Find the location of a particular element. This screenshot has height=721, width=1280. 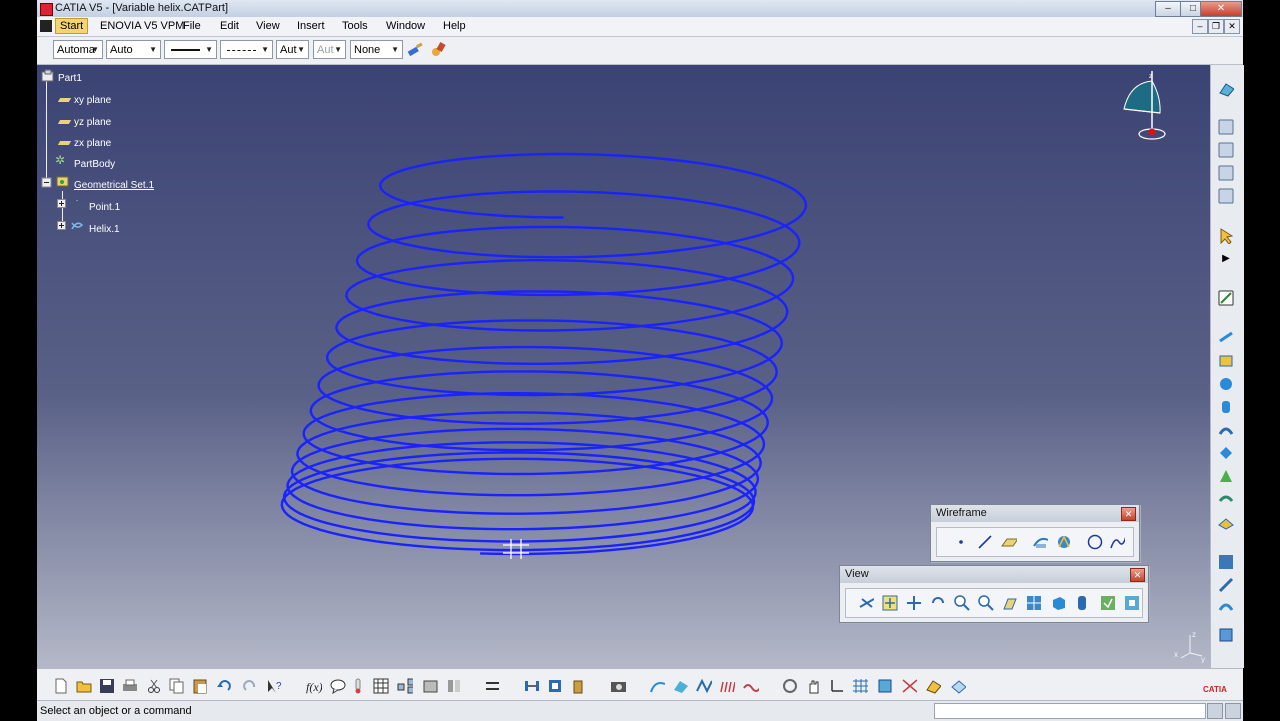

menu-start: Start is located at coordinates (72, 26).